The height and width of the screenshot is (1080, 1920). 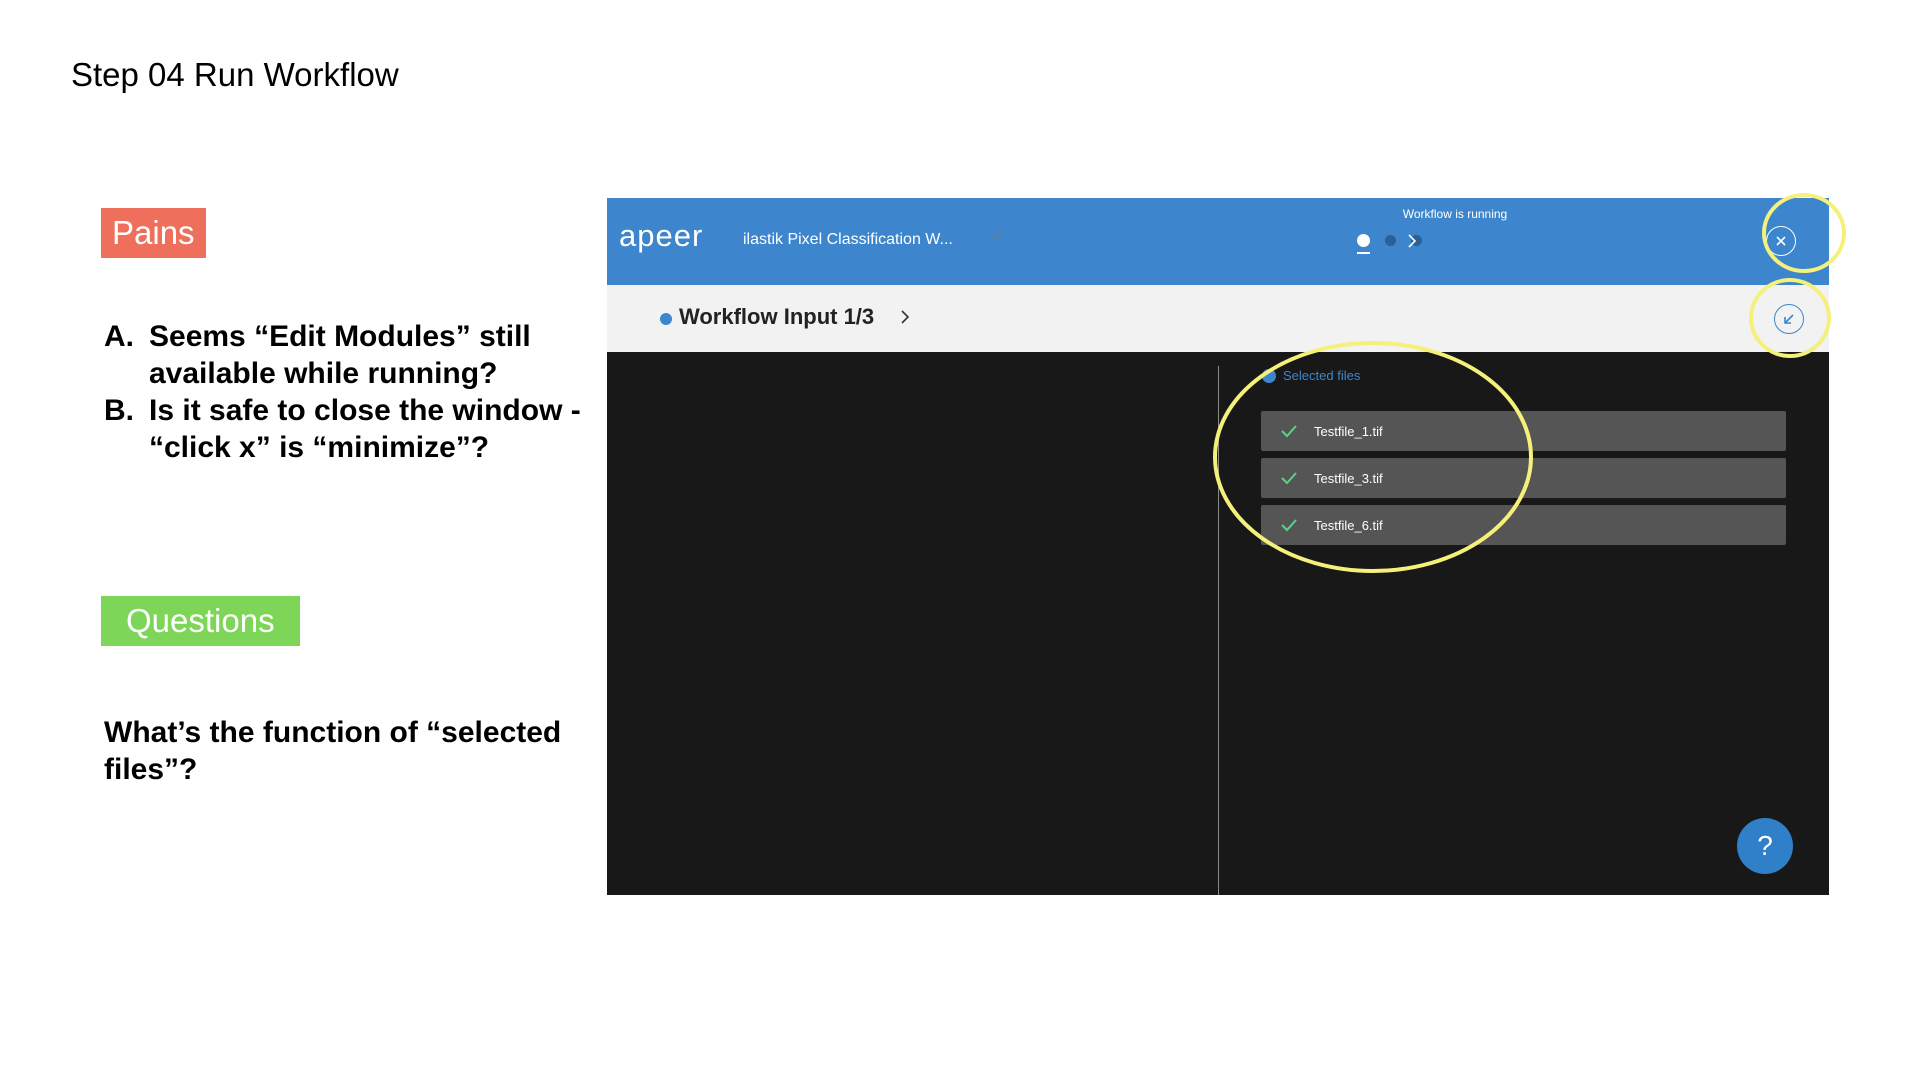 What do you see at coordinates (1348, 525) in the screenshot?
I see `file-name: Testfile_6.tif` at bounding box center [1348, 525].